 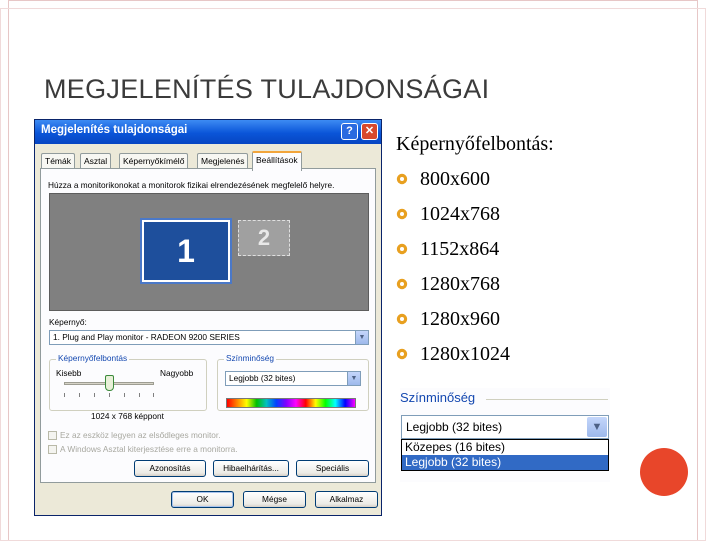 I want to click on advanced-button: Speciális, so click(x=332, y=468).